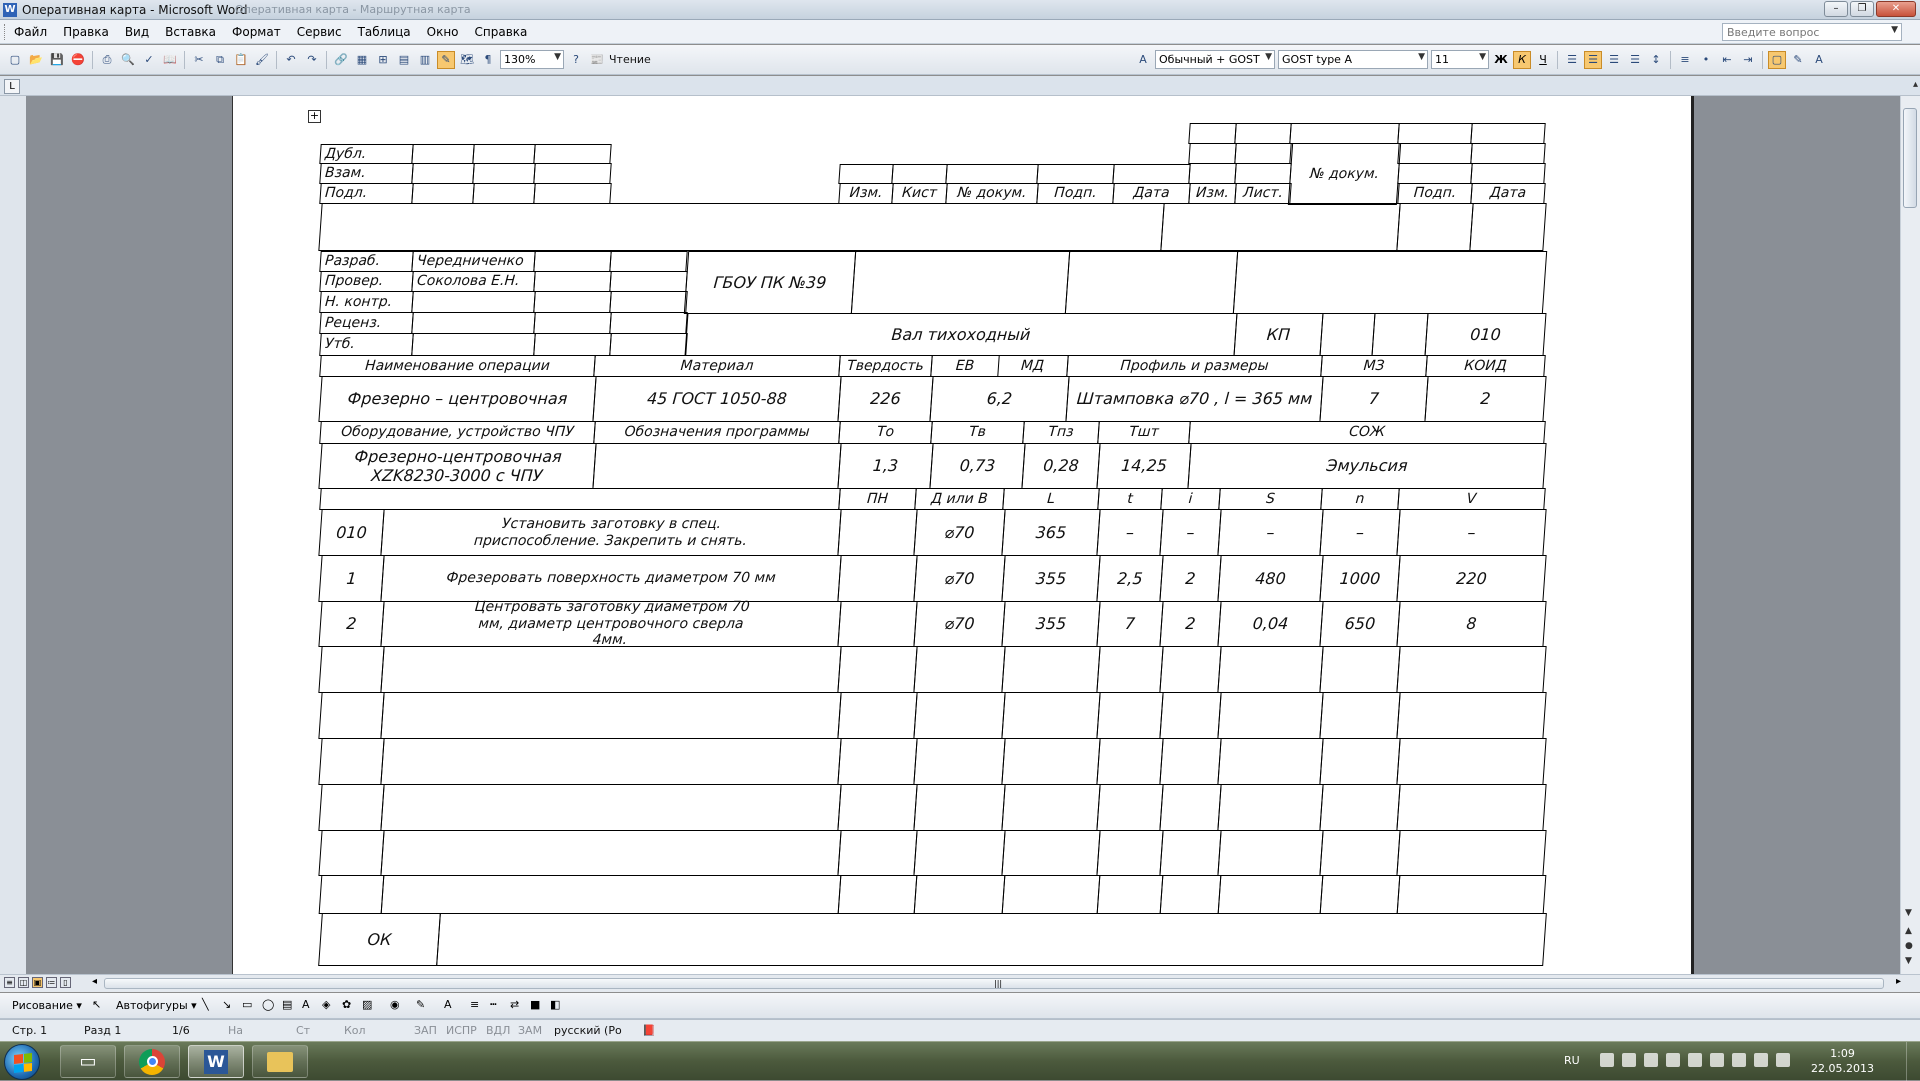  Describe the element at coordinates (1909, 946) in the screenshot. I see `browse-object-icon: ●` at that location.